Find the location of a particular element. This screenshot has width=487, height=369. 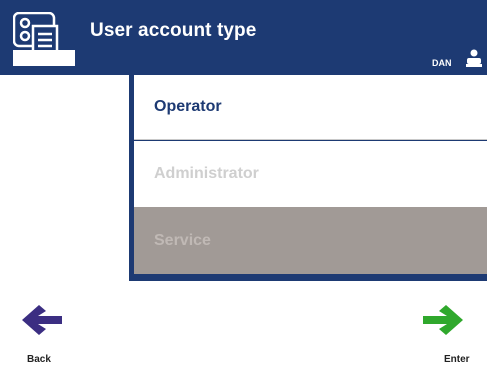

logged-in-user-name: DAN is located at coordinates (442, 63).